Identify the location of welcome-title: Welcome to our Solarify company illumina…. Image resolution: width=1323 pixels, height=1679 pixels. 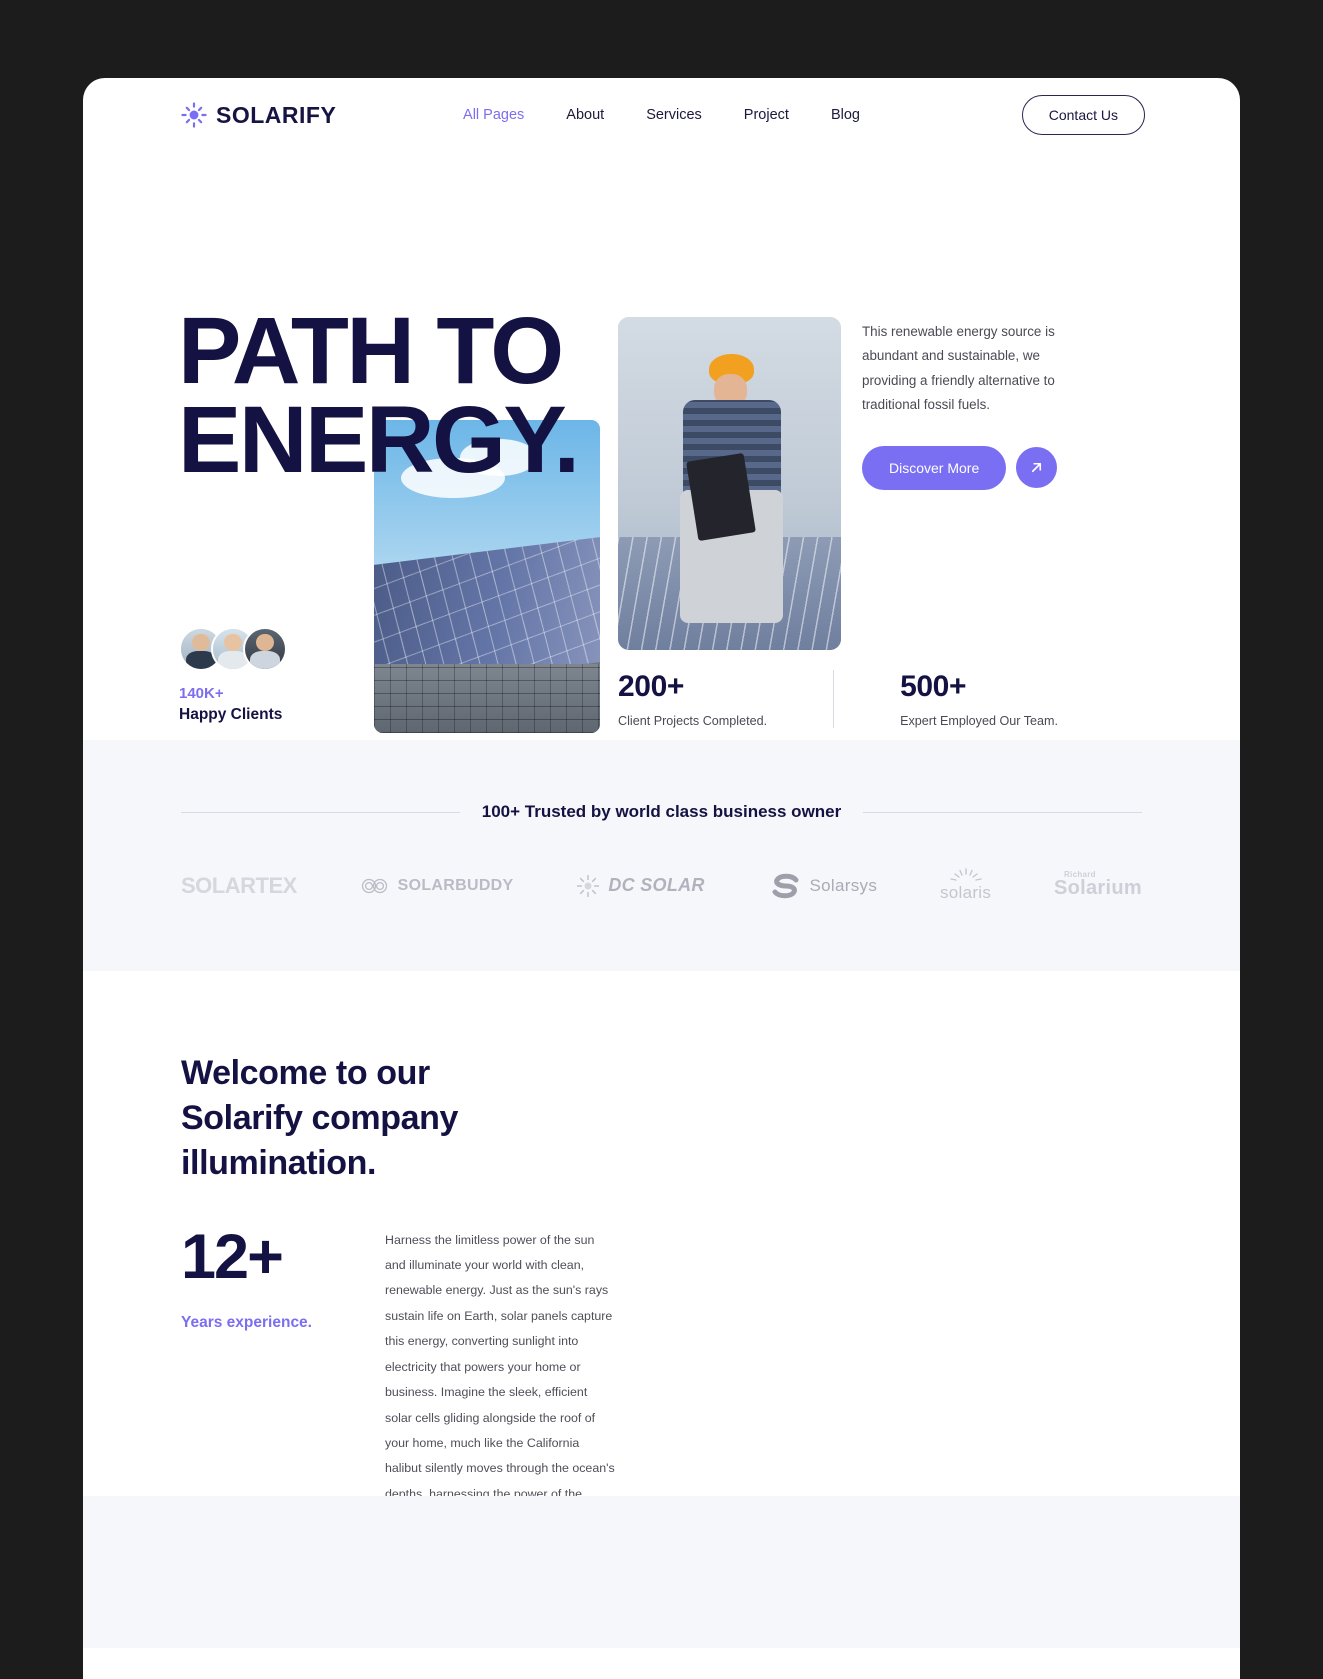
(320, 1118).